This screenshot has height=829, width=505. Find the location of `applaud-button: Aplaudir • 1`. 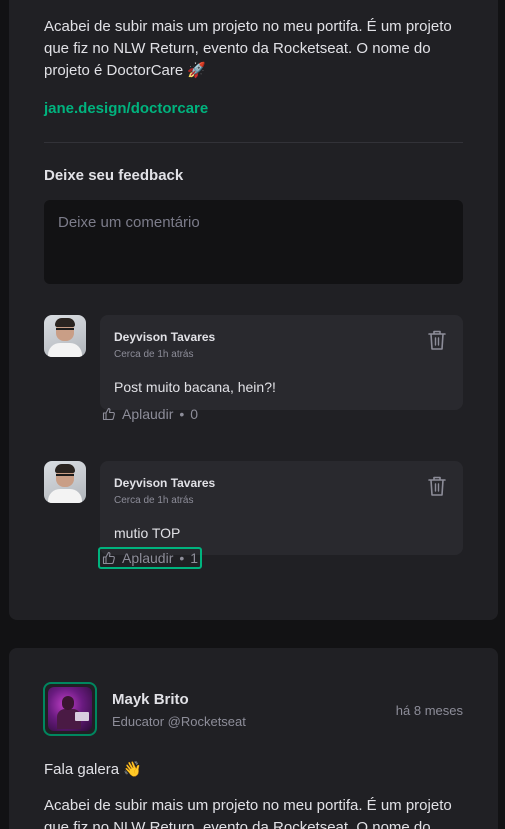

applaud-button: Aplaudir • 1 is located at coordinates (150, 558).